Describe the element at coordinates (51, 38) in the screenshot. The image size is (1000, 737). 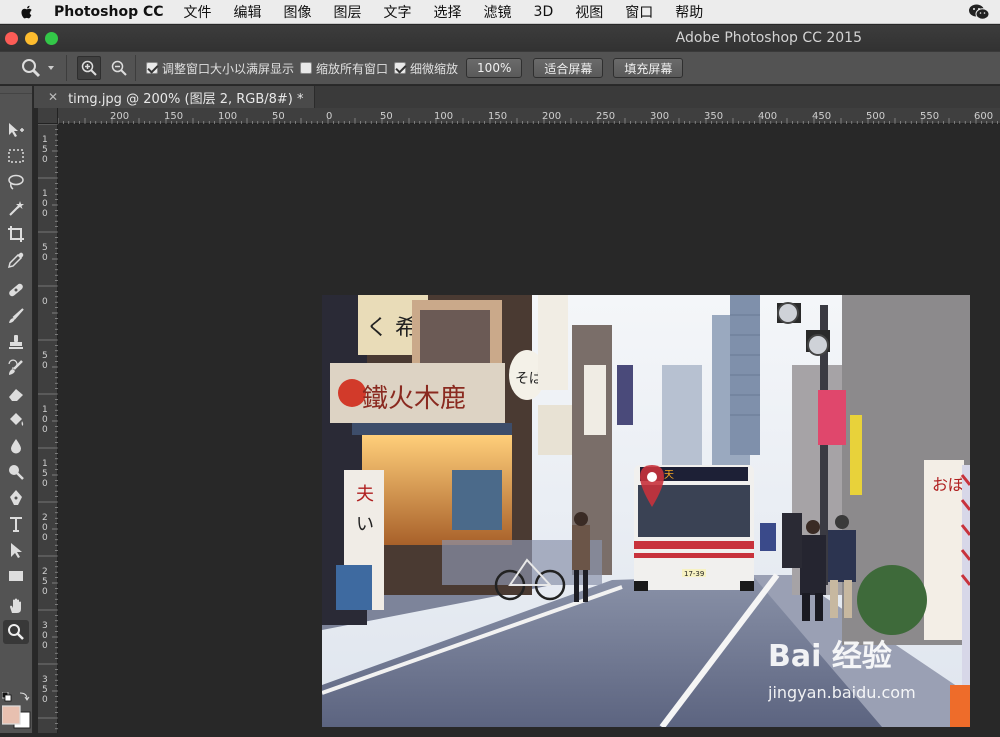
I see `maximize-window-button` at that location.